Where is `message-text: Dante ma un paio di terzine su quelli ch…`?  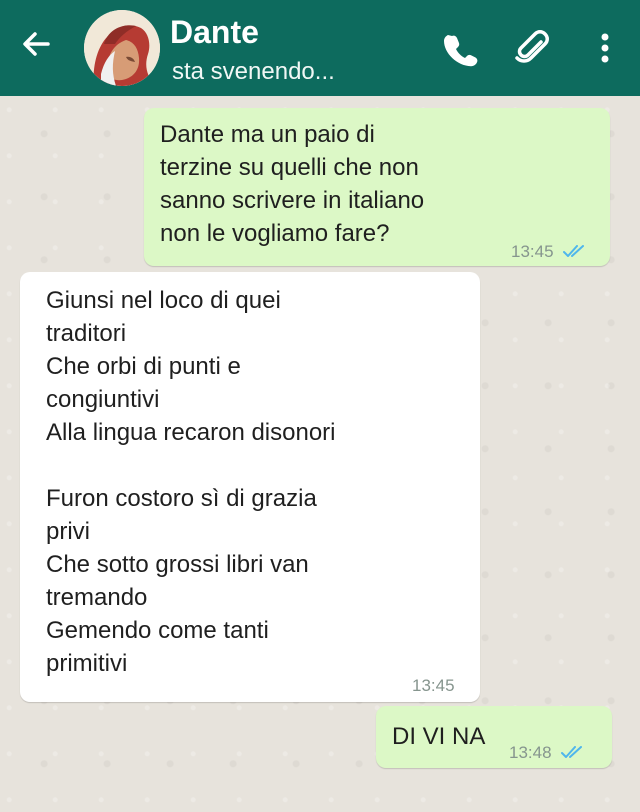
message-text: Dante ma un paio di terzine su quelli ch… is located at coordinates (292, 184).